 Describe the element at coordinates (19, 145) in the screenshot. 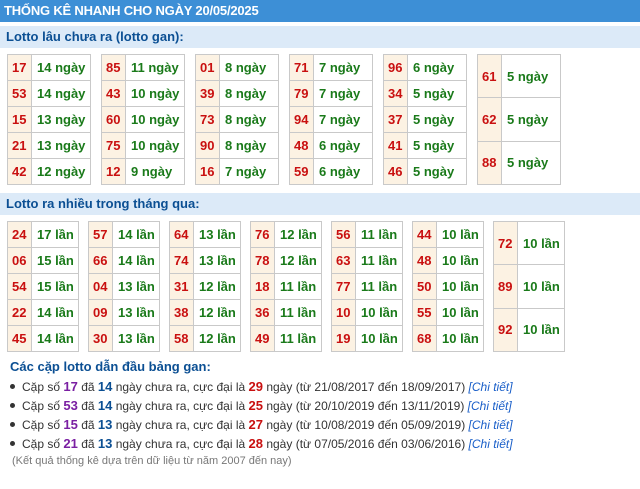

I see `gan-number: 21` at that location.